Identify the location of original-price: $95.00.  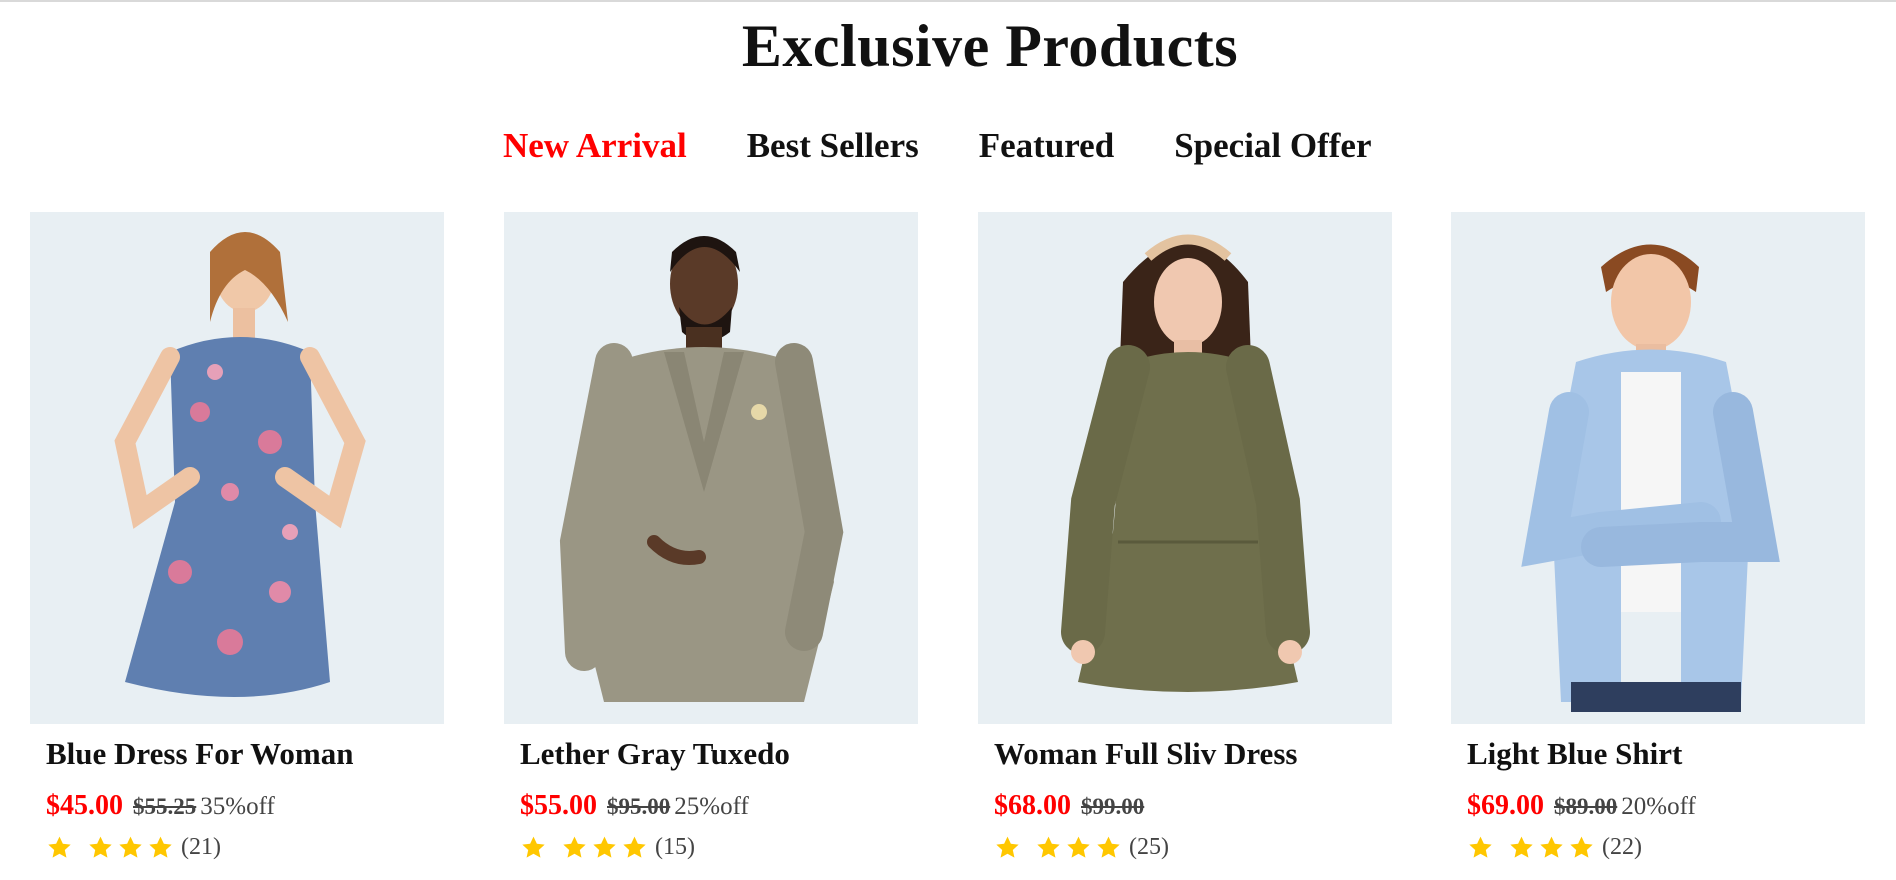
(639, 806).